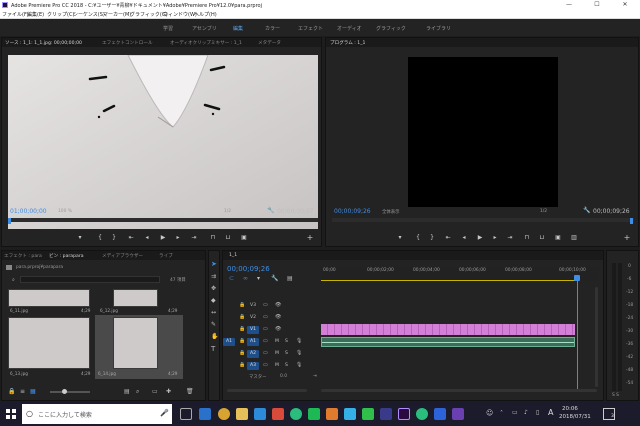  What do you see at coordinates (278, 414) in the screenshot?
I see `music-app-icon` at bounding box center [278, 414].